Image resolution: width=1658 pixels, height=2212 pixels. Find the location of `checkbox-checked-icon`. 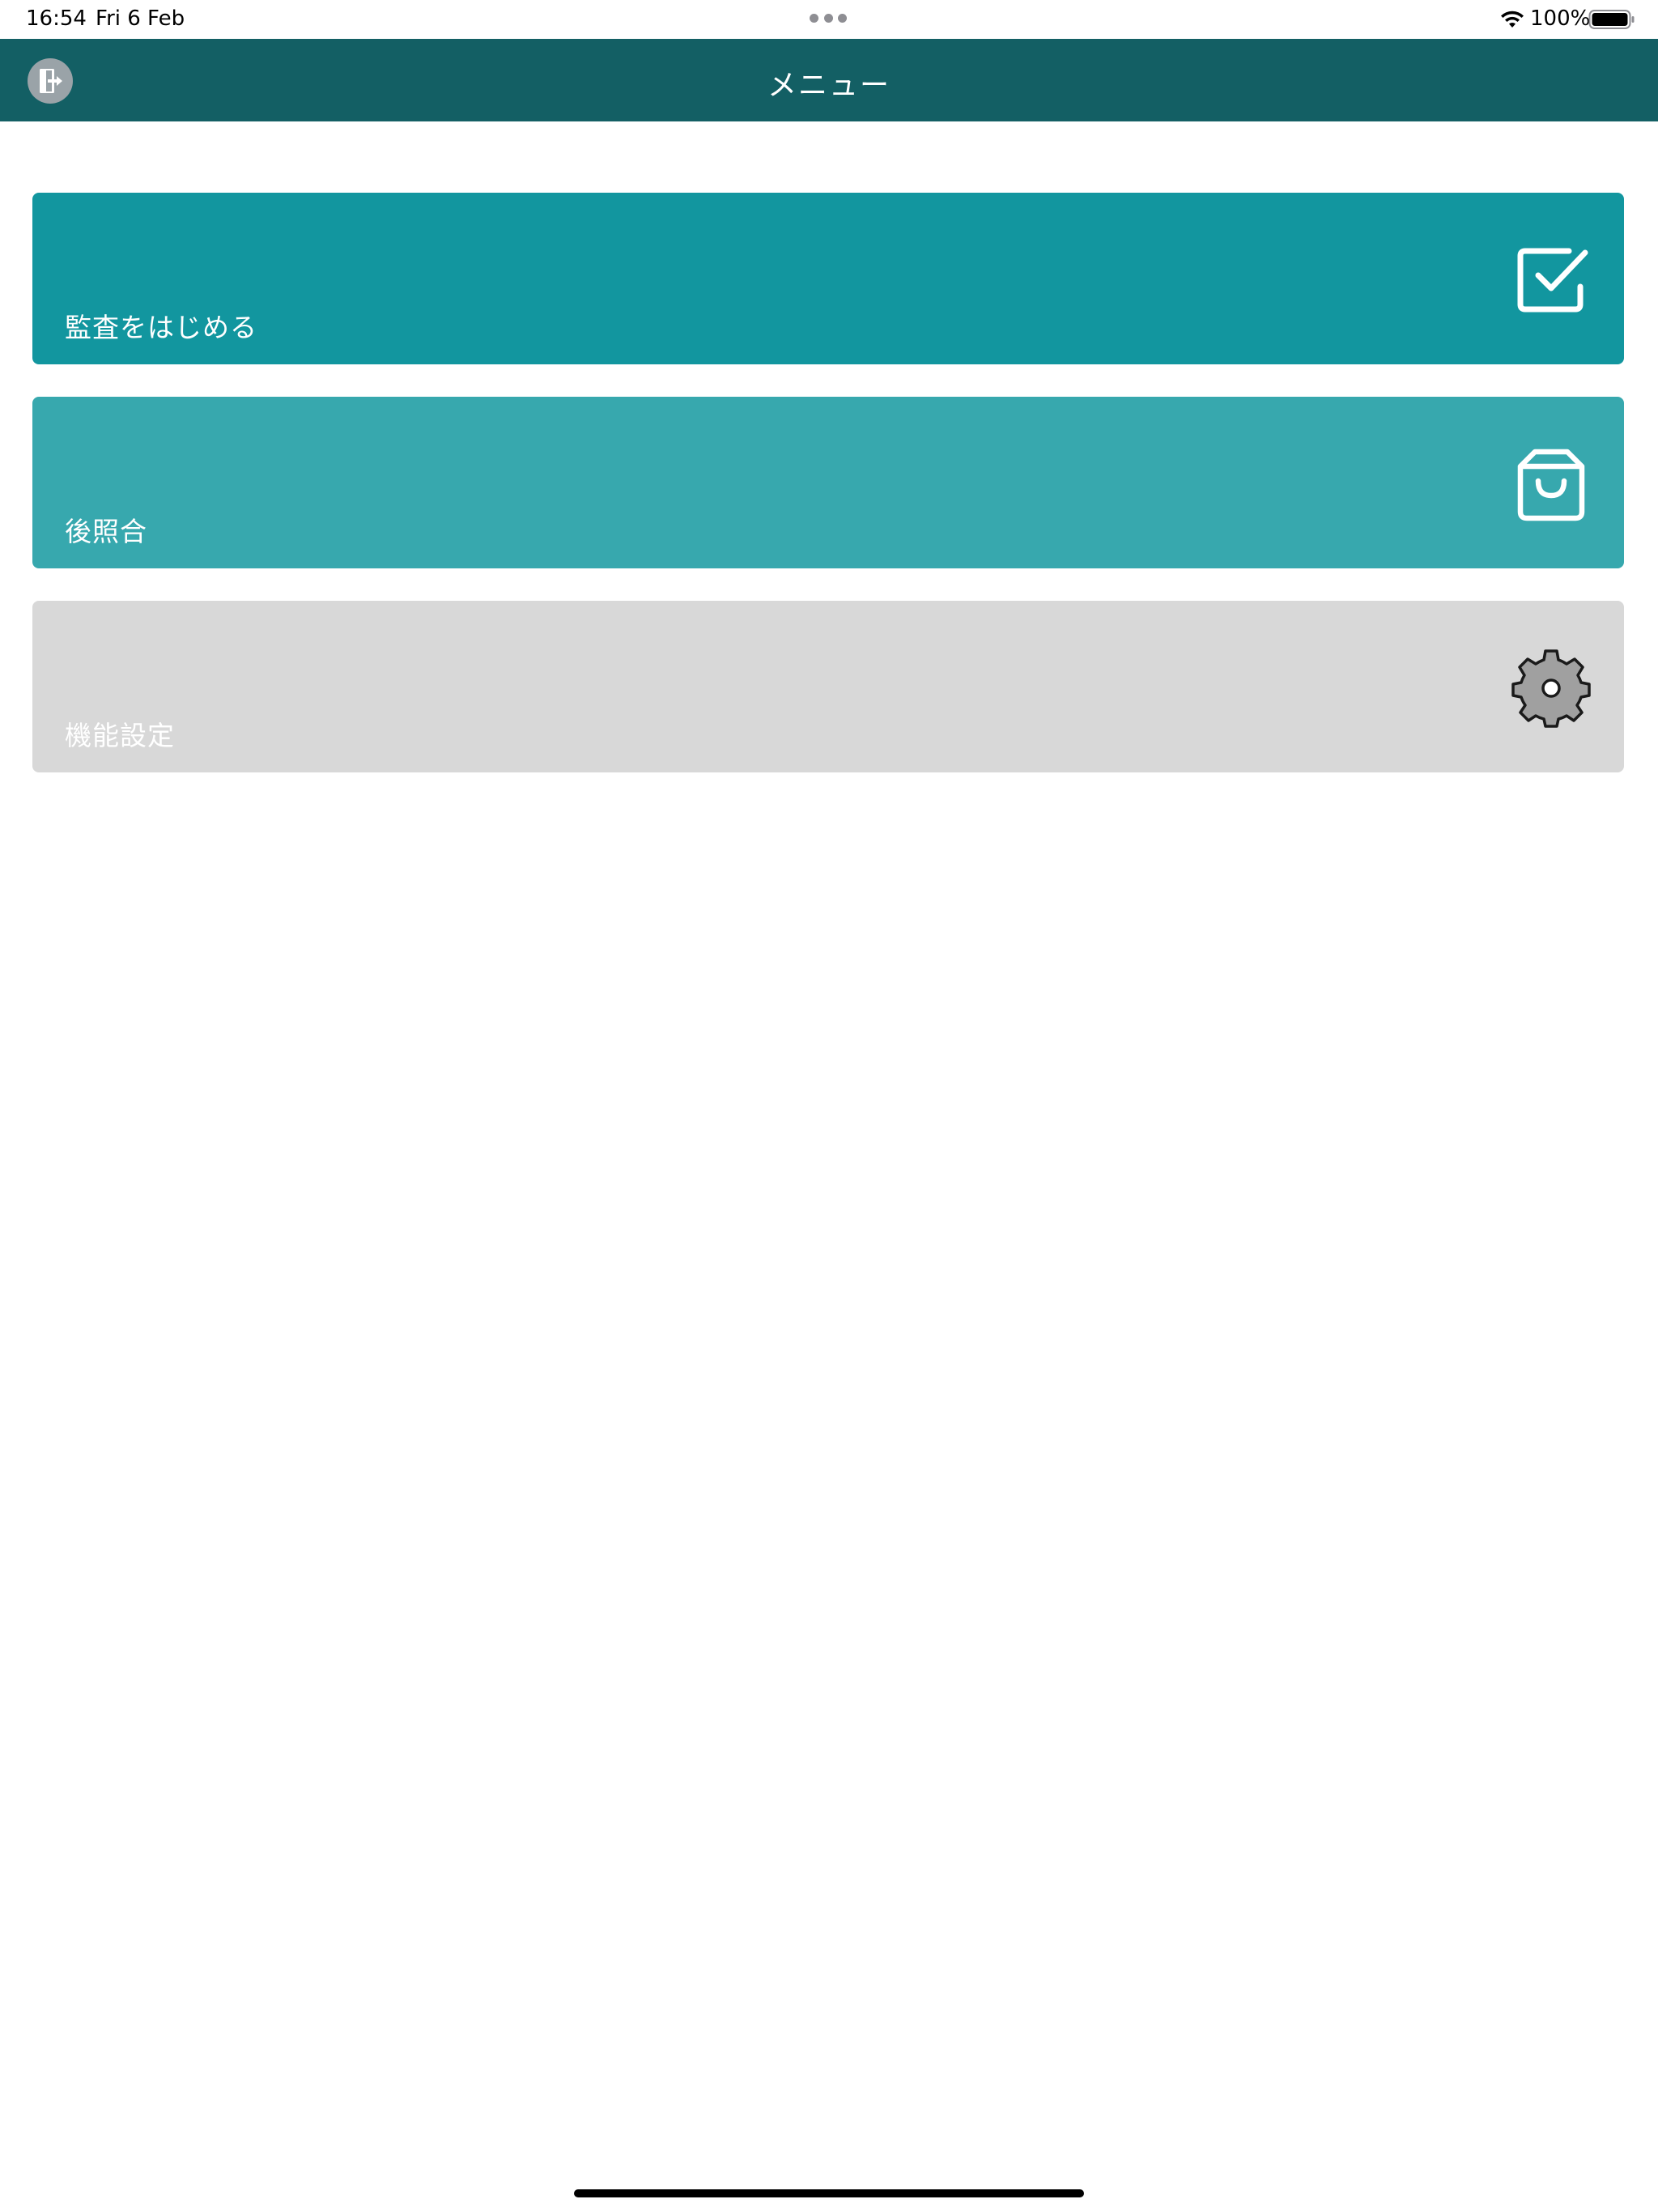

checkbox-checked-icon is located at coordinates (1552, 280).